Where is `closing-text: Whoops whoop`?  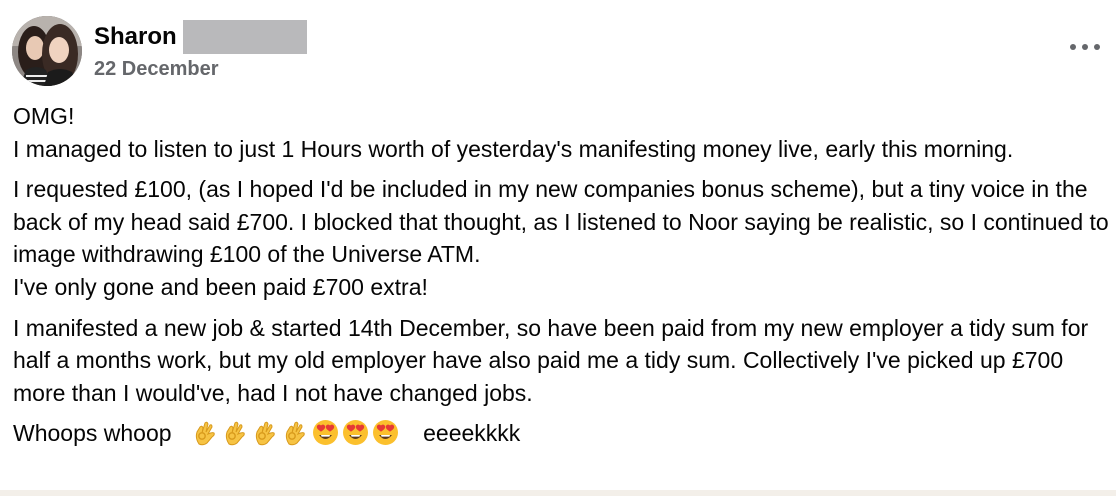 closing-text: Whoops whoop is located at coordinates (92, 433).